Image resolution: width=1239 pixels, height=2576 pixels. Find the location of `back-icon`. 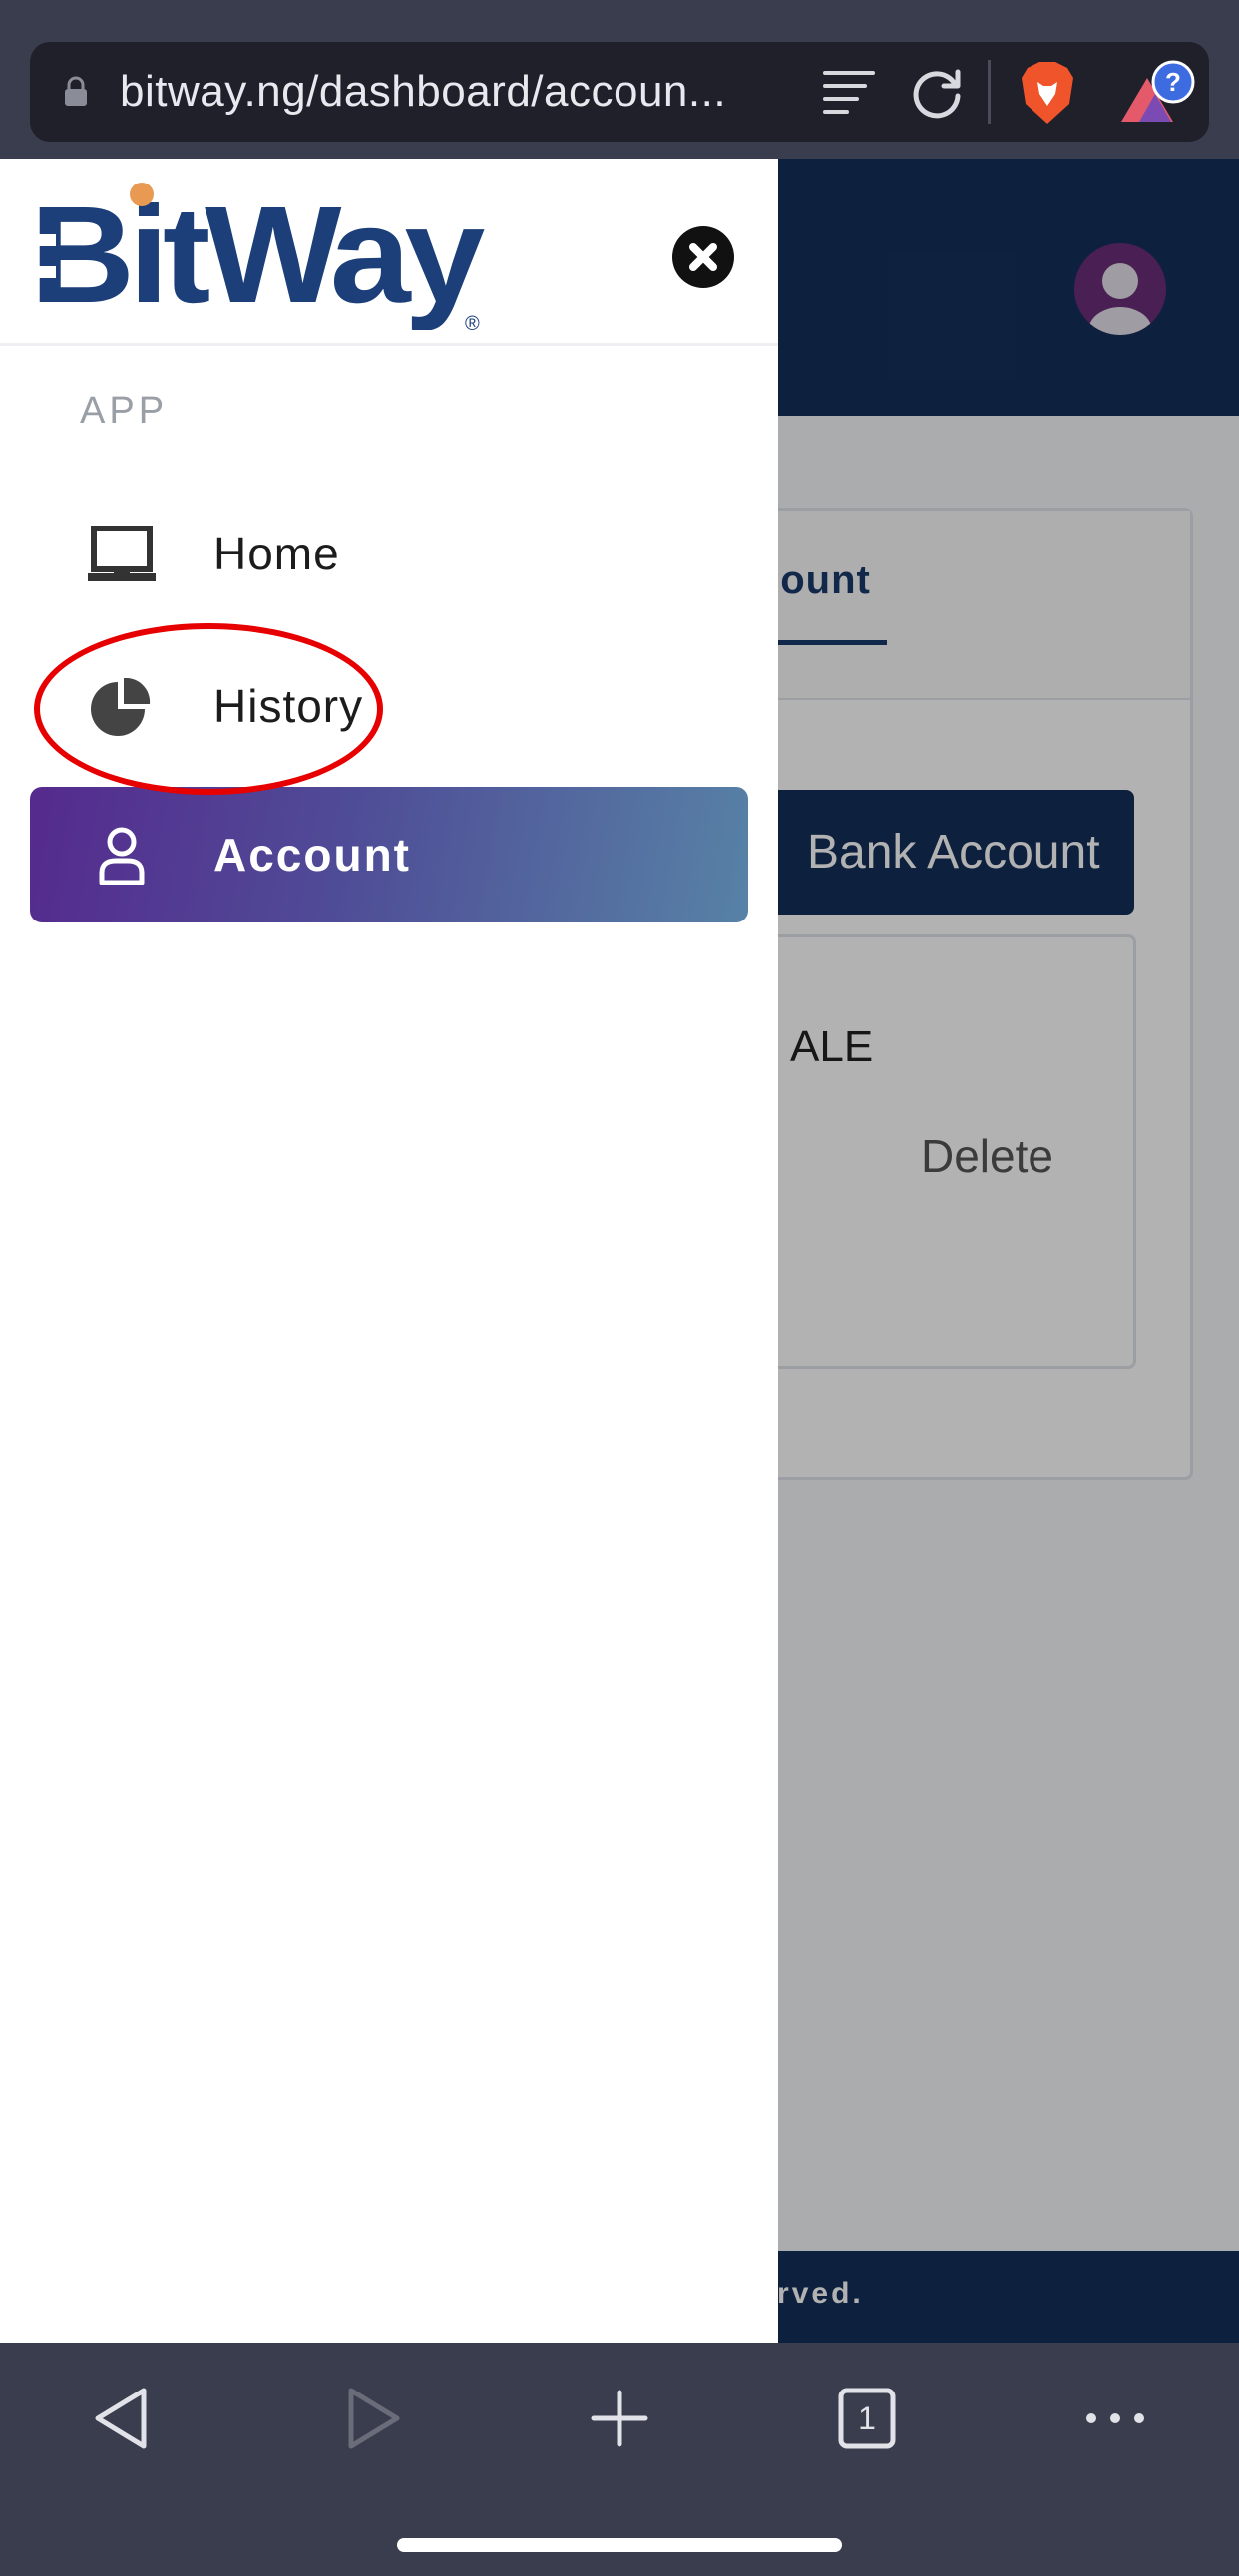

back-icon is located at coordinates (124, 2418).